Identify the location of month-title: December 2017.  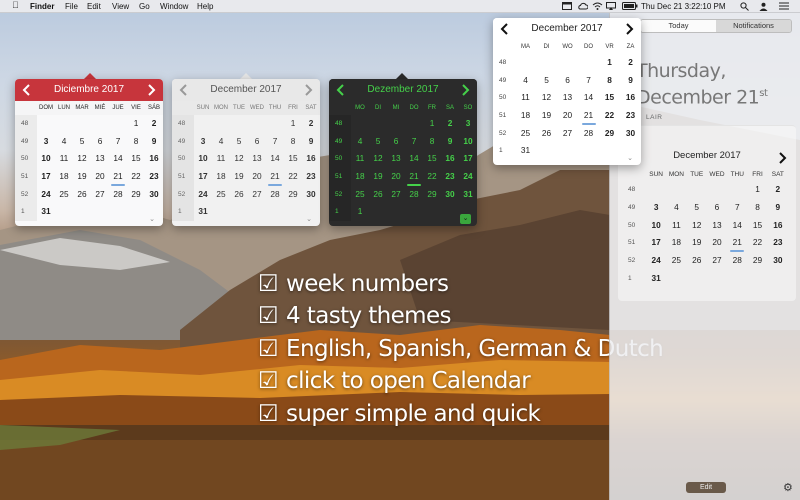
(567, 29).